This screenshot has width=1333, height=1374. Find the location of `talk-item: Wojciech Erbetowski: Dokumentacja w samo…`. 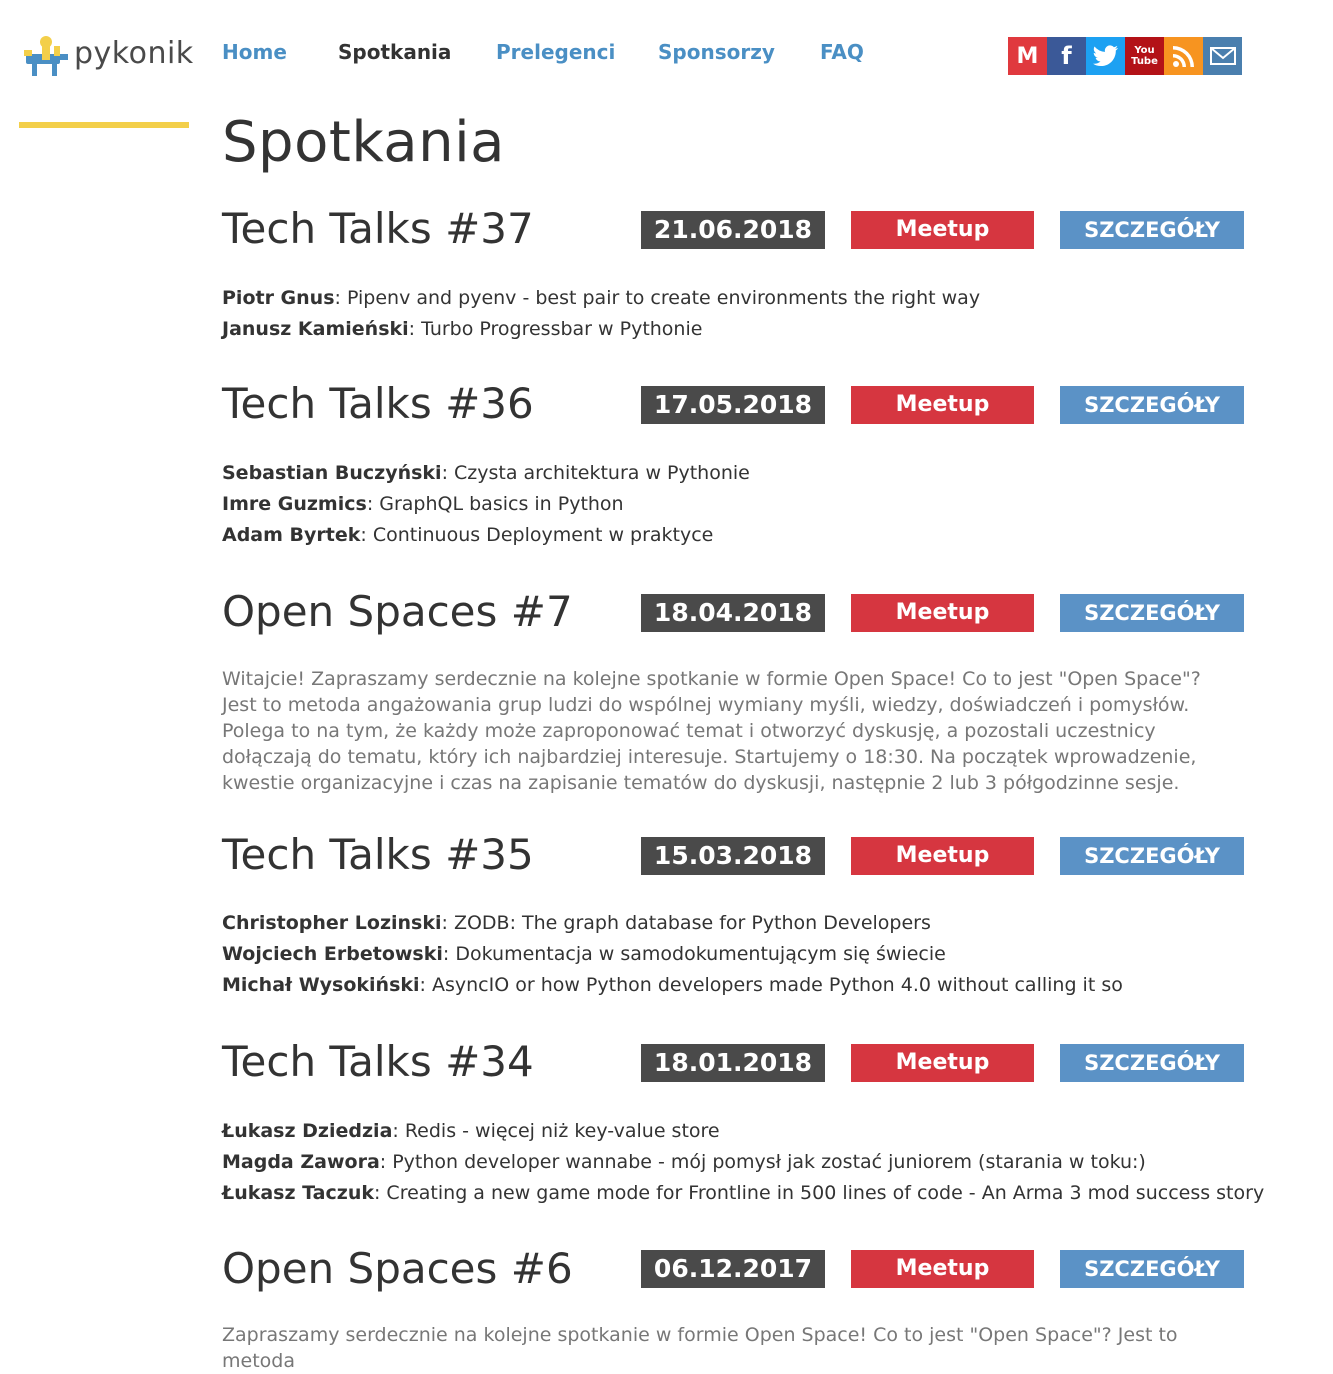

talk-item: Wojciech Erbetowski: Dokumentacja w samo… is located at coordinates (672, 954).